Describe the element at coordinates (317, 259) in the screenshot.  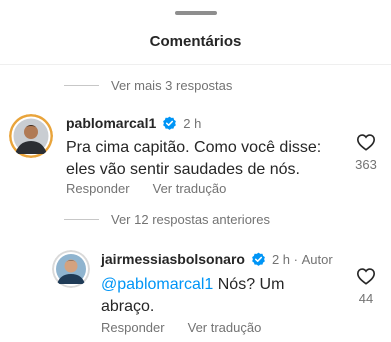
I see `author-tag: Autor` at that location.